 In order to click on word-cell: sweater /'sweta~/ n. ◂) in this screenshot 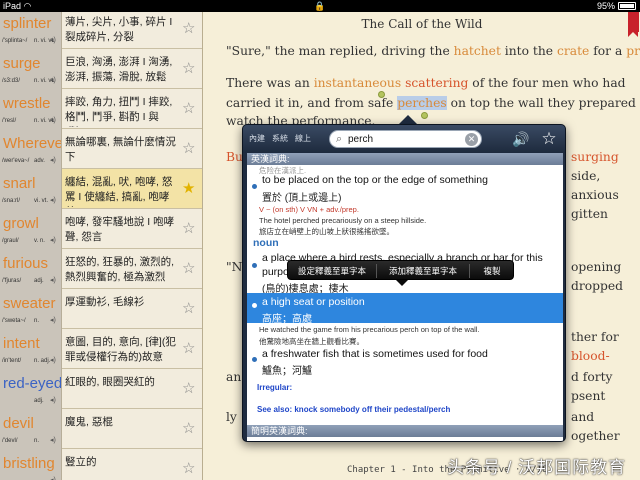, I will do `click(31, 309)`.